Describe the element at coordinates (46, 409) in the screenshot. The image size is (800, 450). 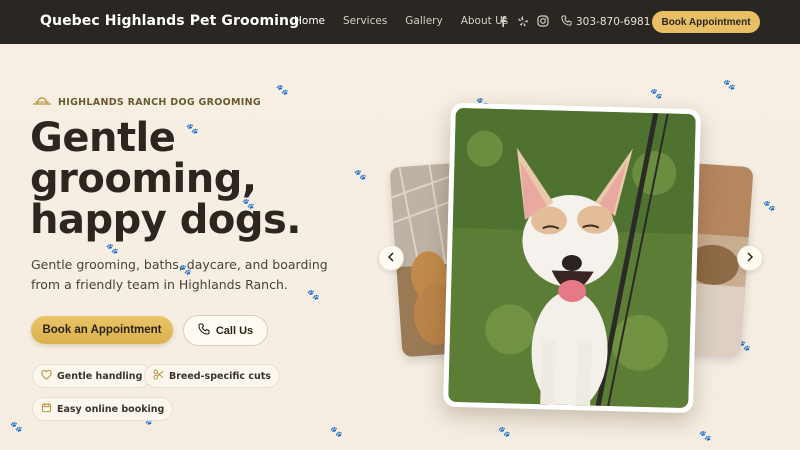
I see `calendar-icon` at that location.